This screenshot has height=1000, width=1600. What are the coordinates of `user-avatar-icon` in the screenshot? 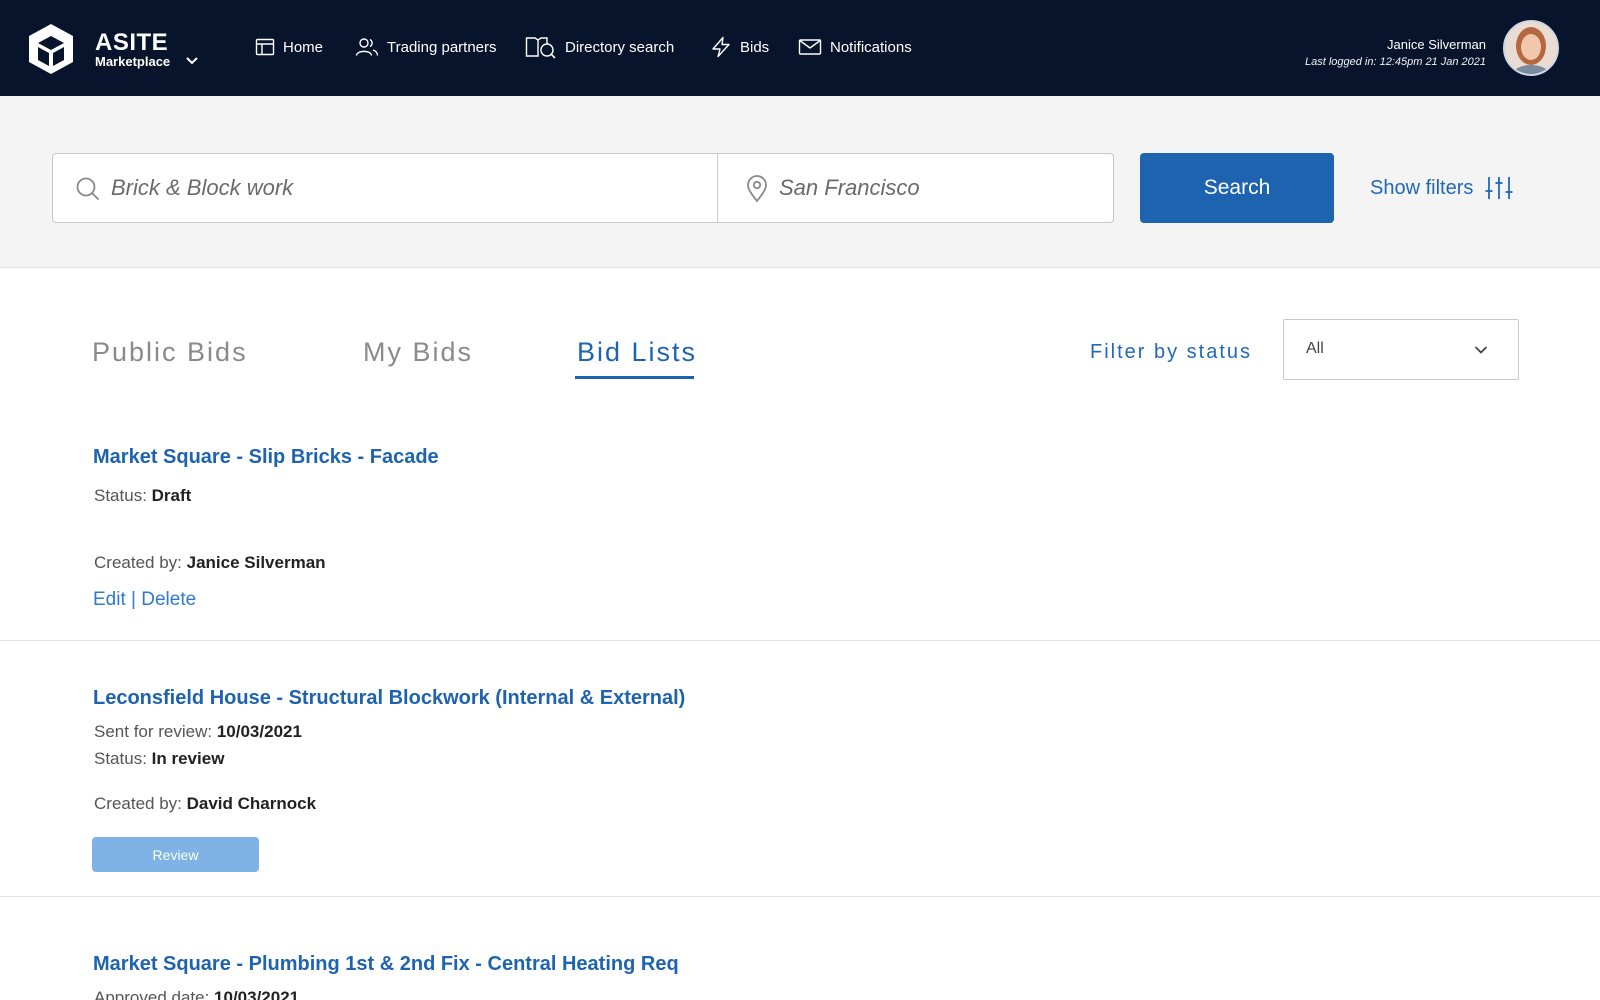 It's located at (1531, 48).